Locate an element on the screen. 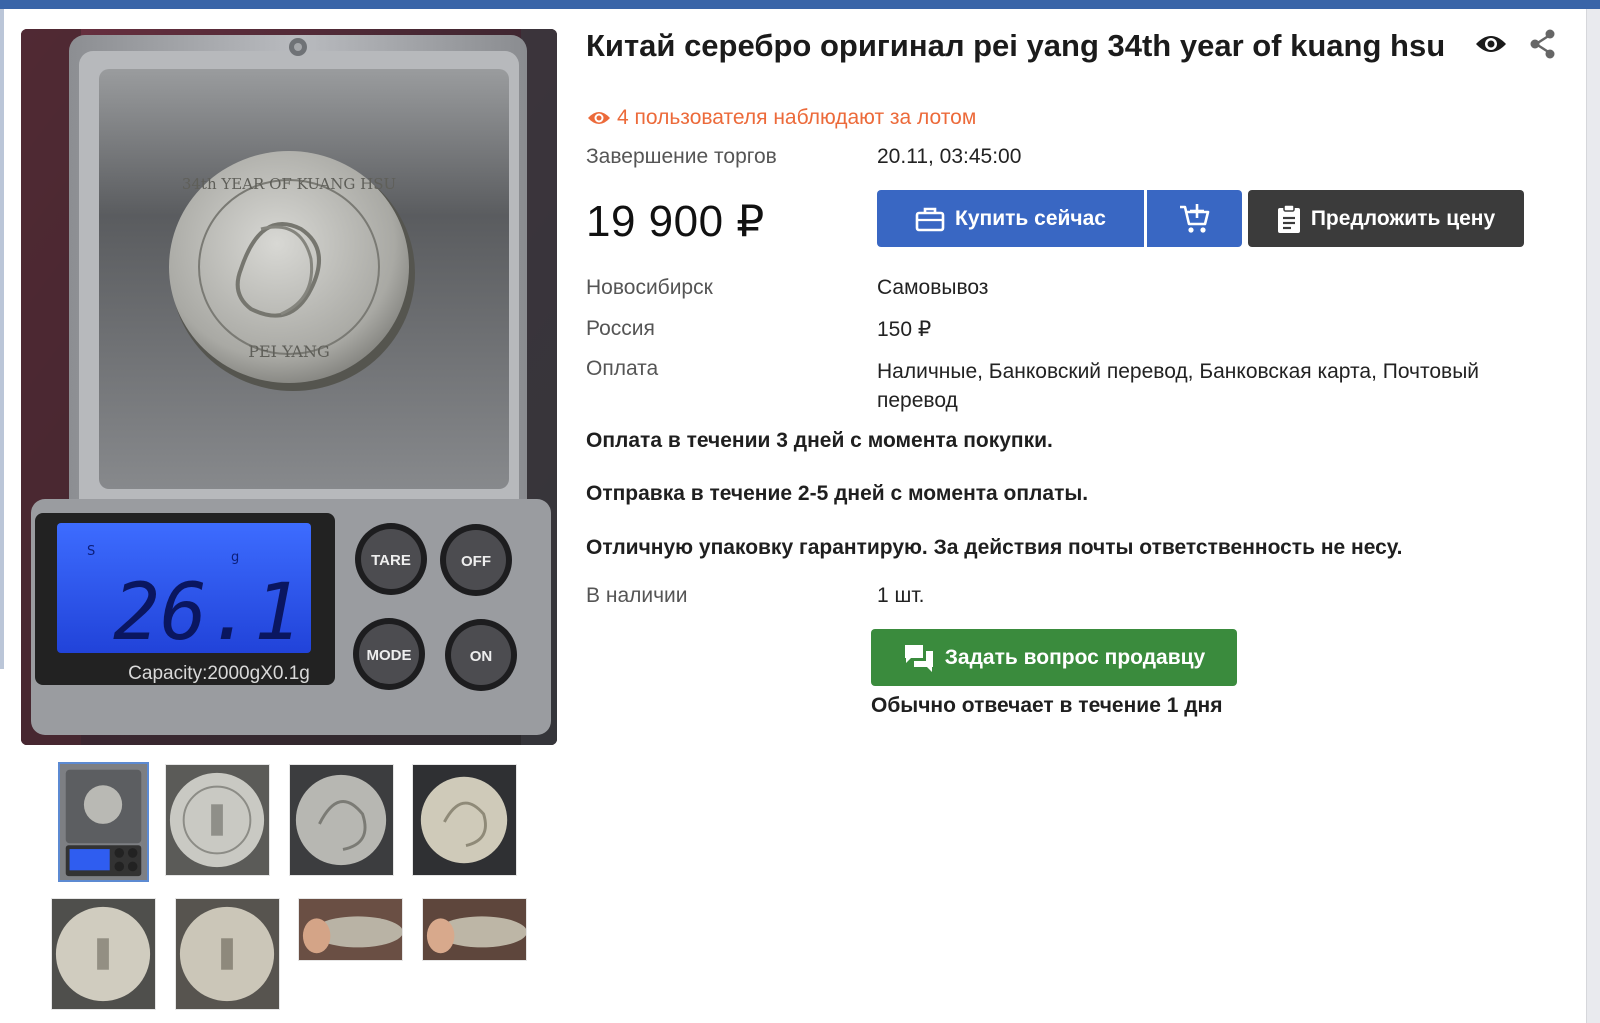  auction-end-value: 20.11, 03:45:00 is located at coordinates (949, 156).